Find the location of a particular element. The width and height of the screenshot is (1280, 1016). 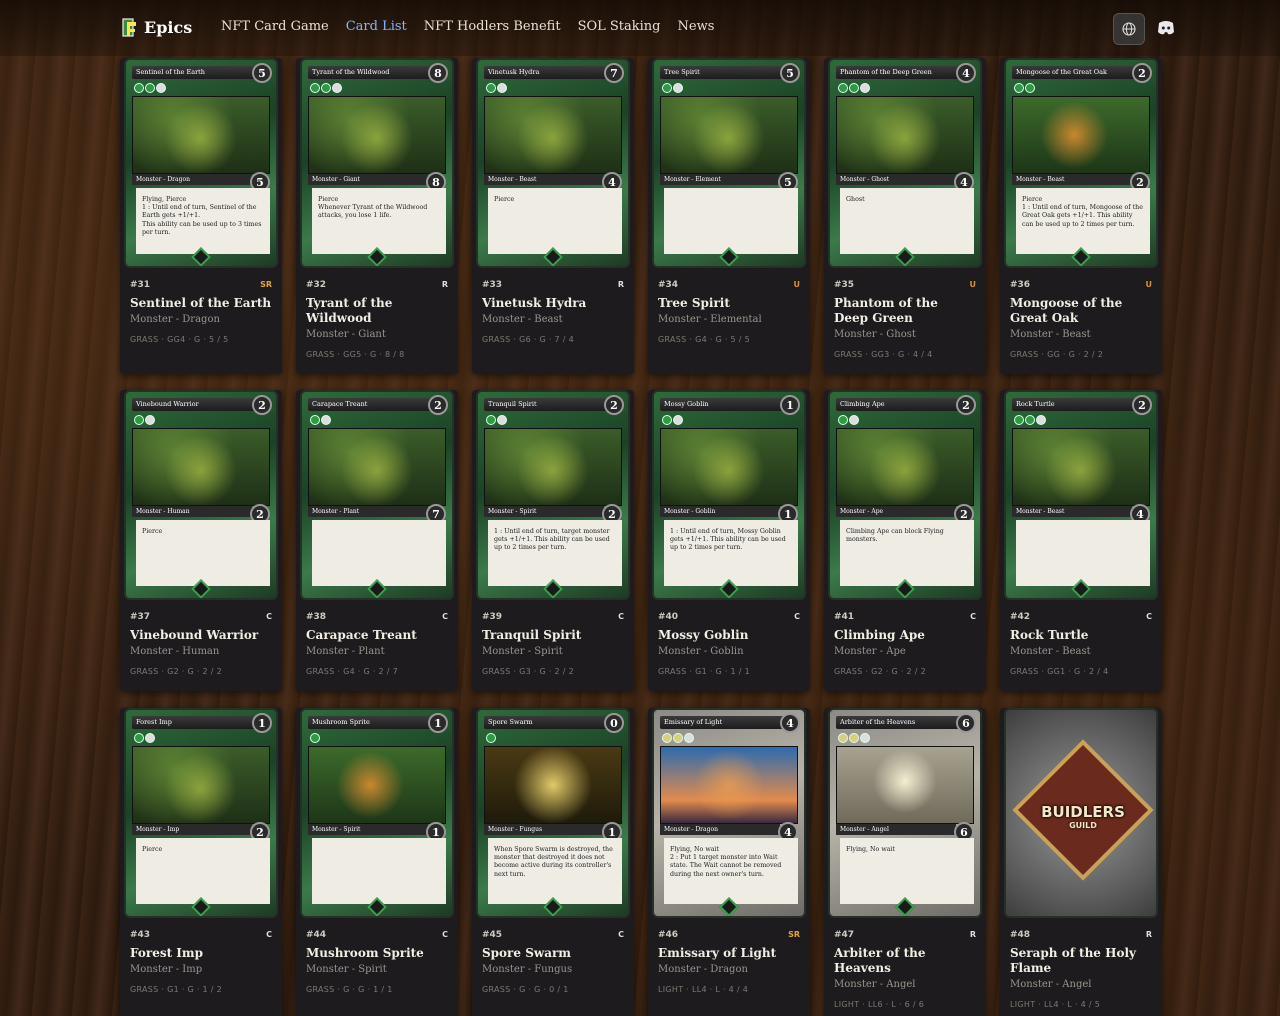

card-name: Arbiter of the Heavens is located at coordinates (905, 961).